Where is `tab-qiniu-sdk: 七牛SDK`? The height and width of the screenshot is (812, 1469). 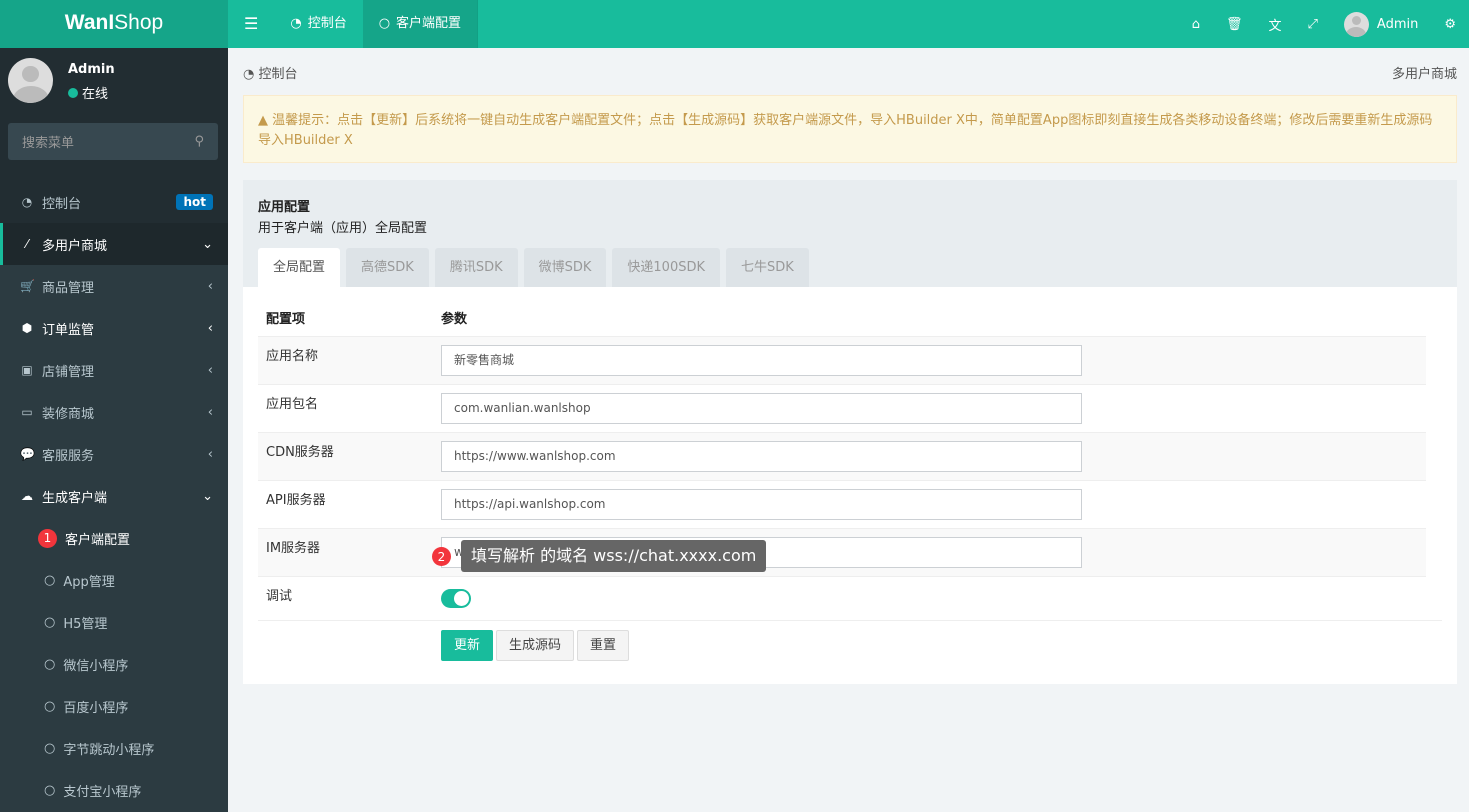 tab-qiniu-sdk: 七牛SDK is located at coordinates (767, 267).